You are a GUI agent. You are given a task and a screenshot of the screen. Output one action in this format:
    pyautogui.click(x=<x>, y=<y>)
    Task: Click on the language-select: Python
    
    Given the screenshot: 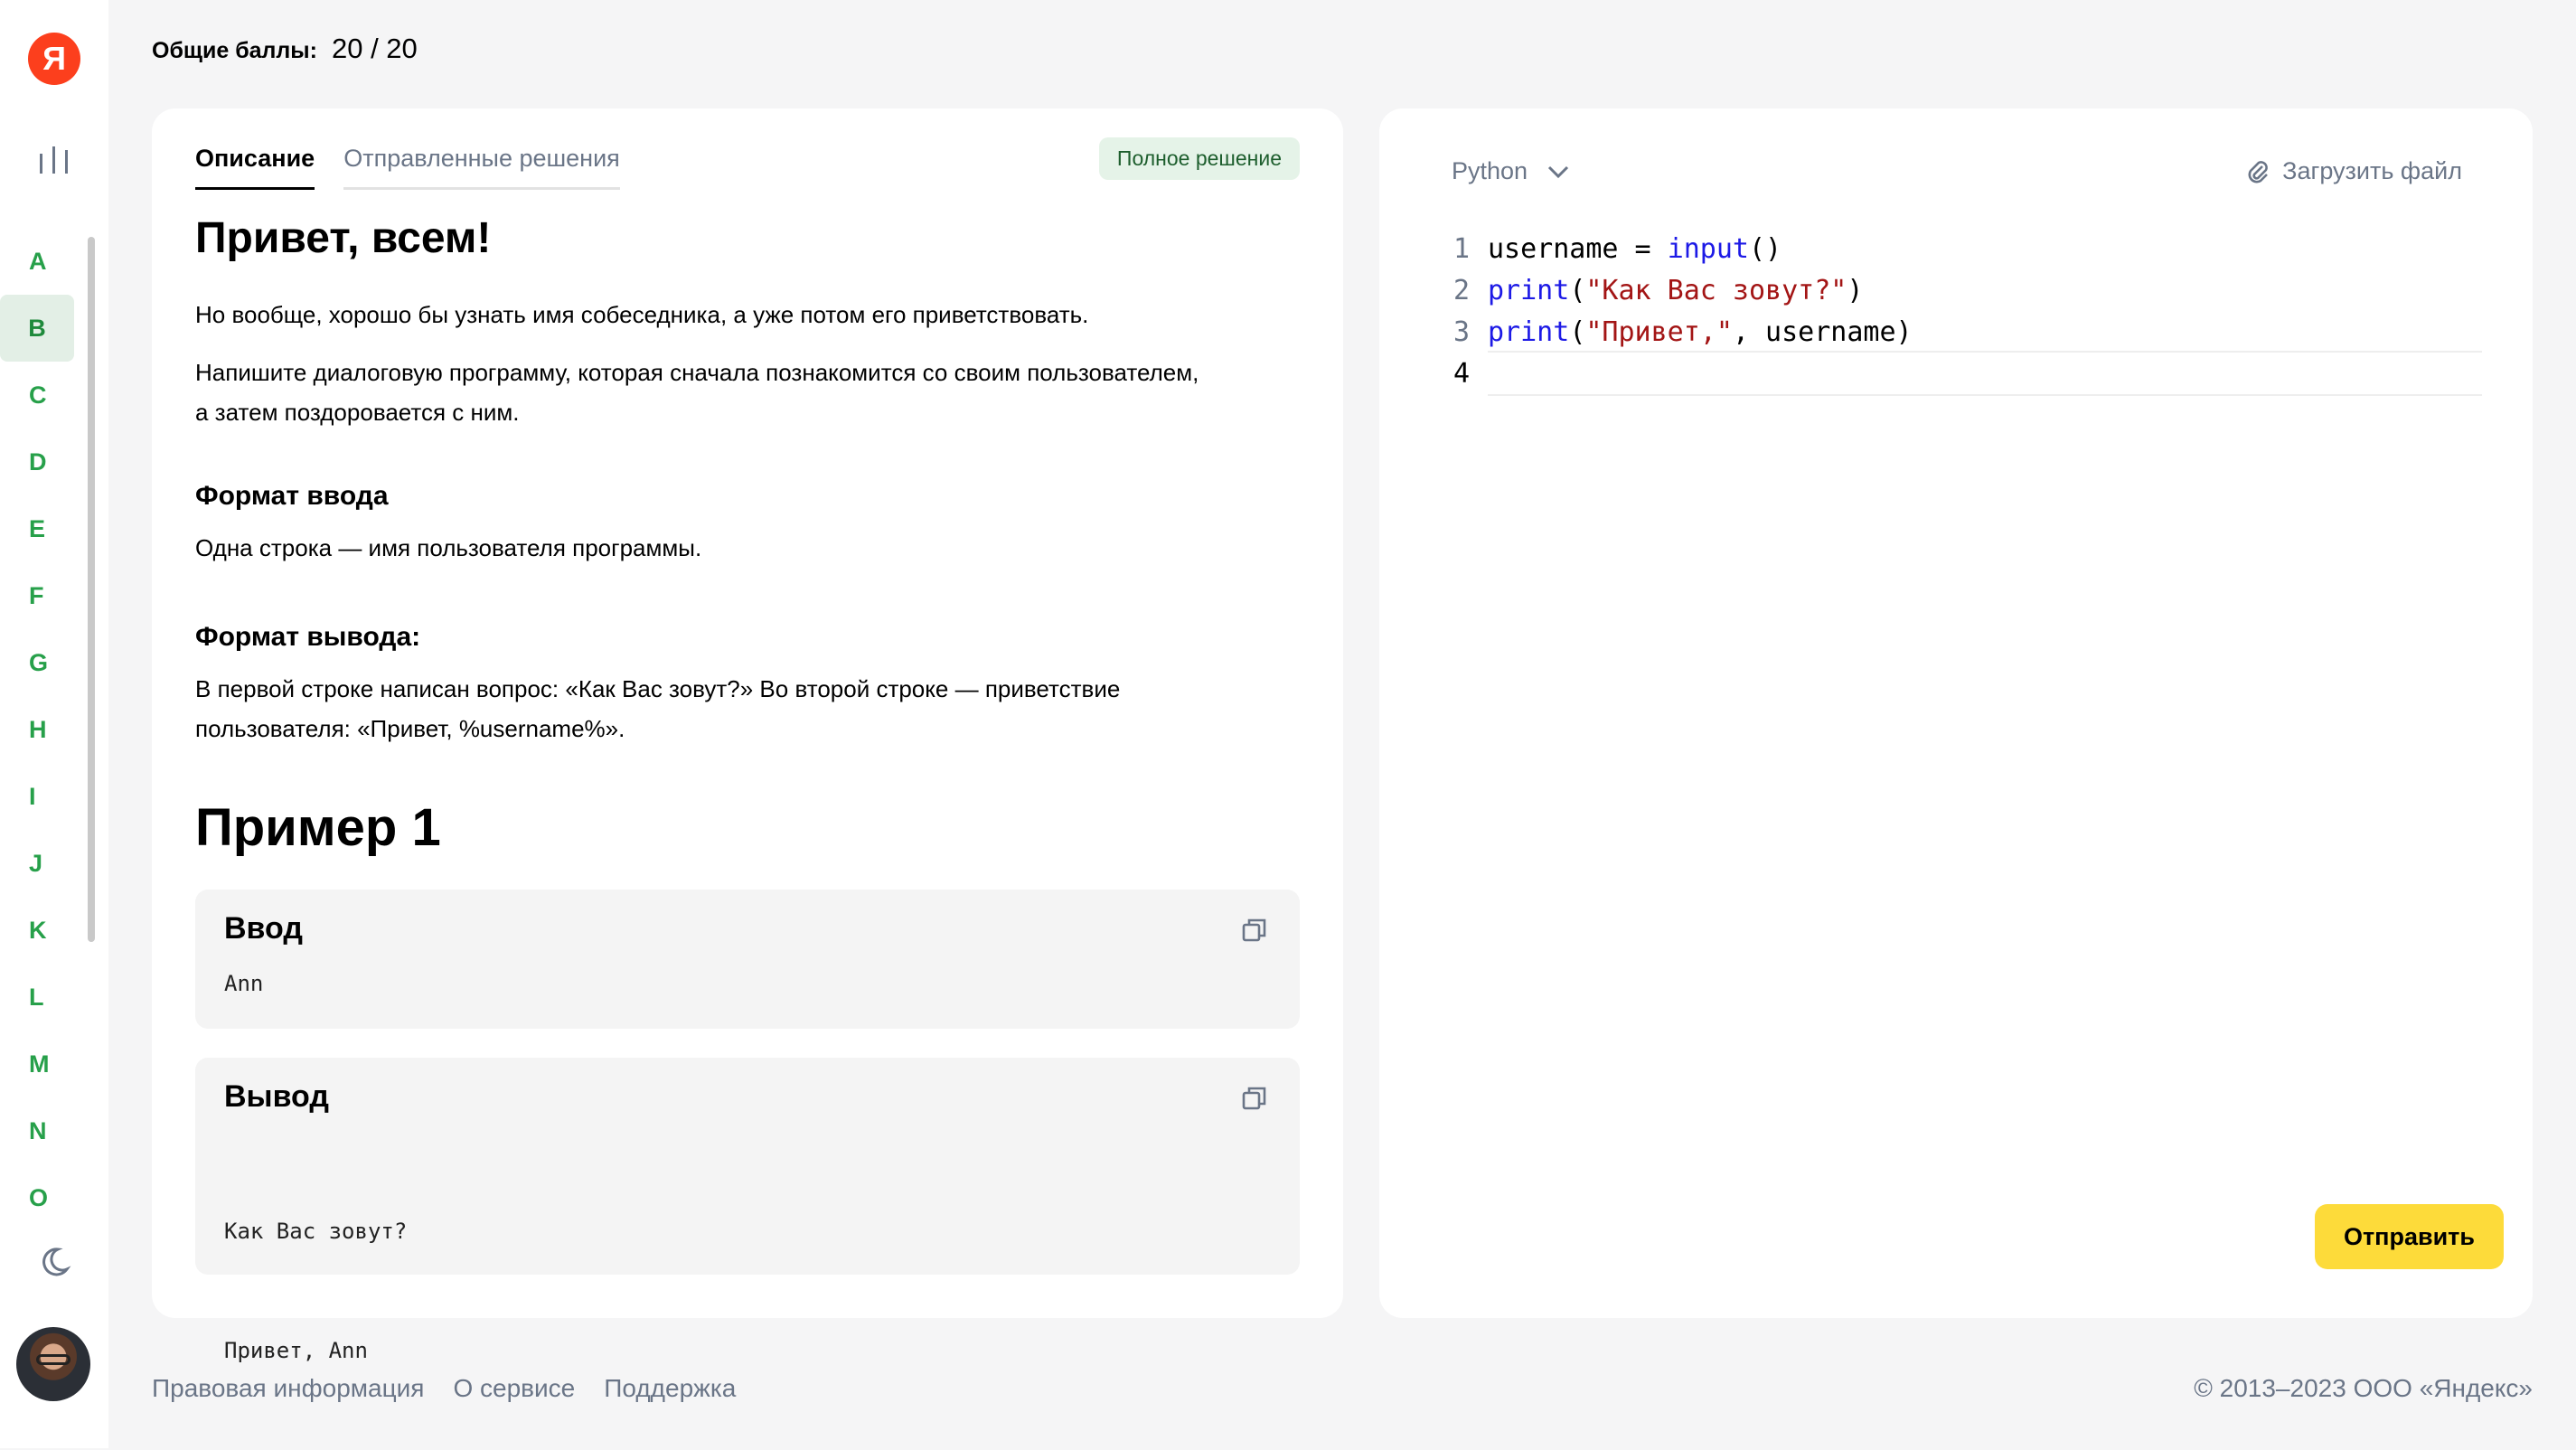 What is the action you would take?
    pyautogui.click(x=1511, y=171)
    